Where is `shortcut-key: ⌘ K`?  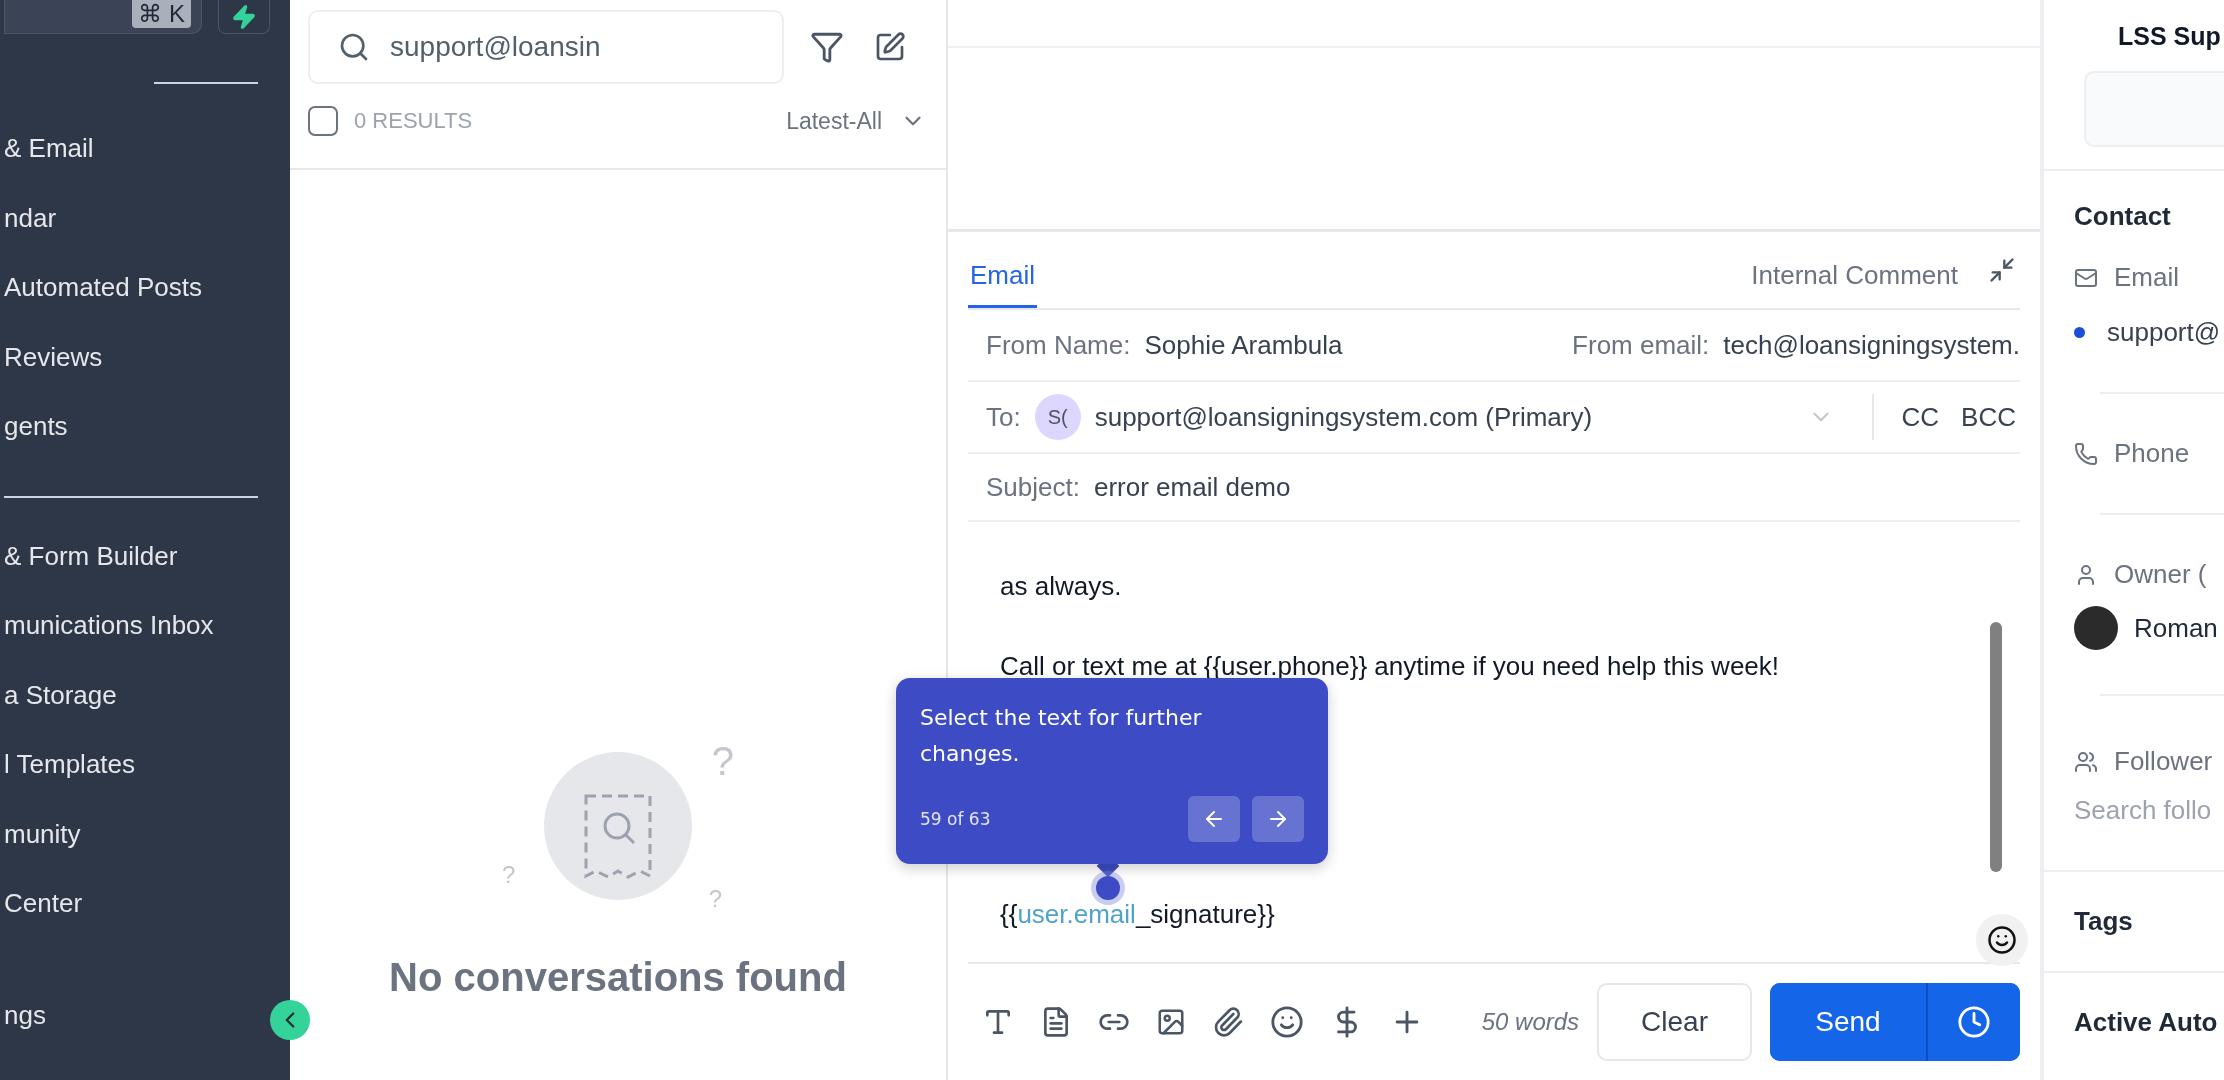 shortcut-key: ⌘ K is located at coordinates (161, 14).